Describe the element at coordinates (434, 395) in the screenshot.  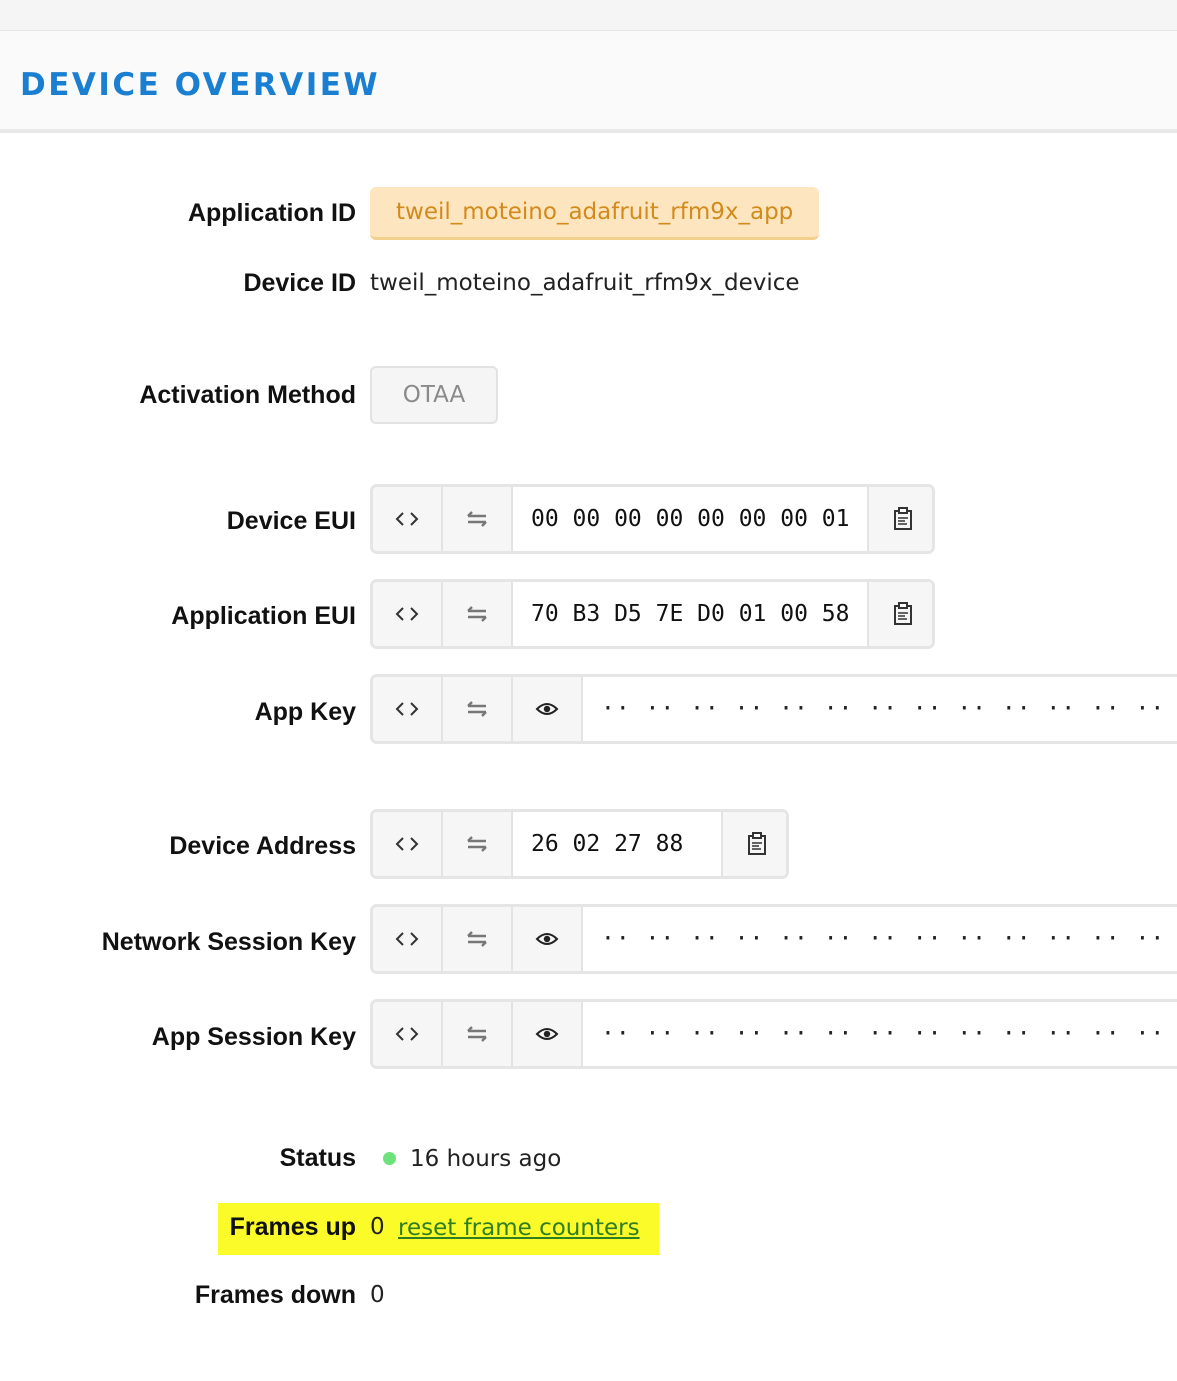
I see `activation-method-badge: OTAA` at that location.